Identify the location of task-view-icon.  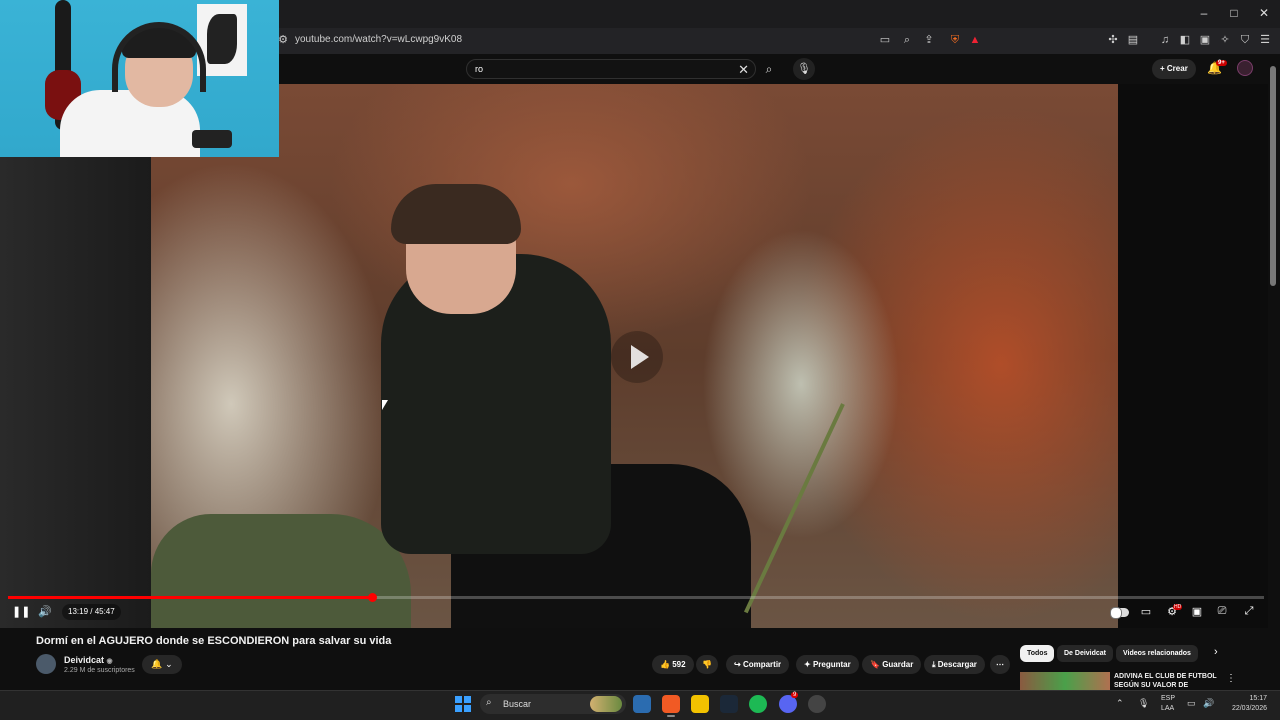
(642, 704).